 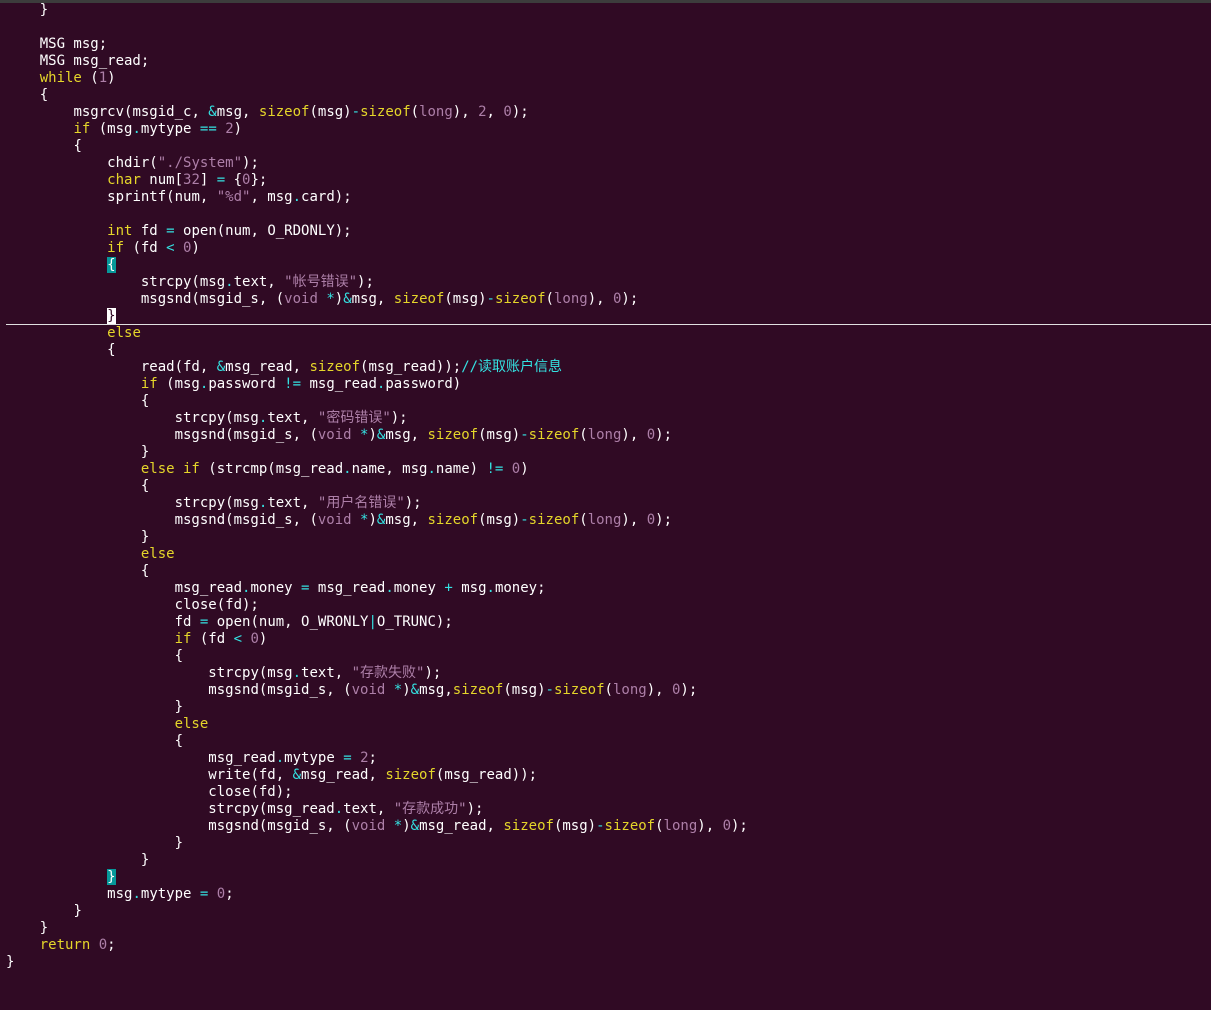 I want to click on code-line: msg.mytype = 0;, so click(x=606, y=894).